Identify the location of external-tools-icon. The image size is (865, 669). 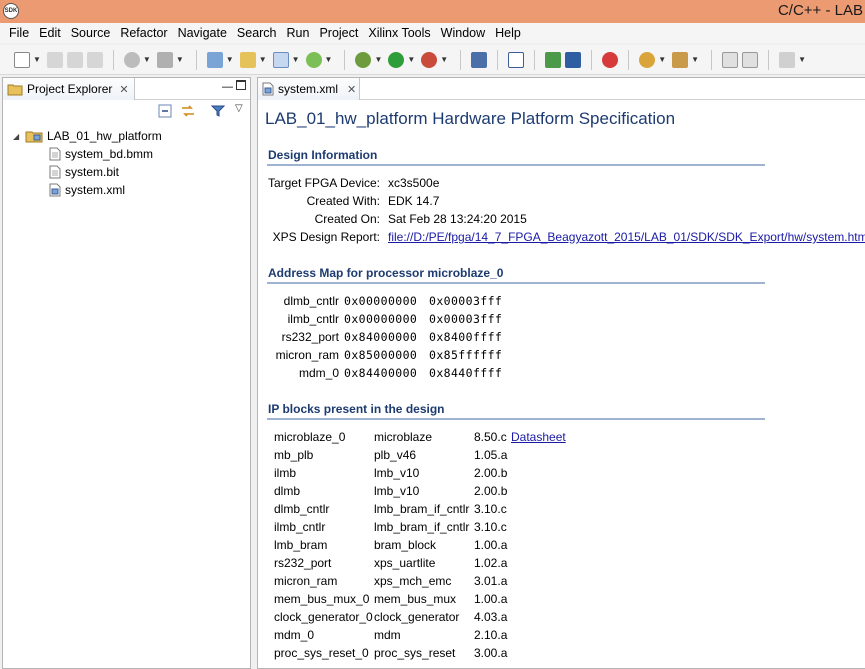
(429, 59).